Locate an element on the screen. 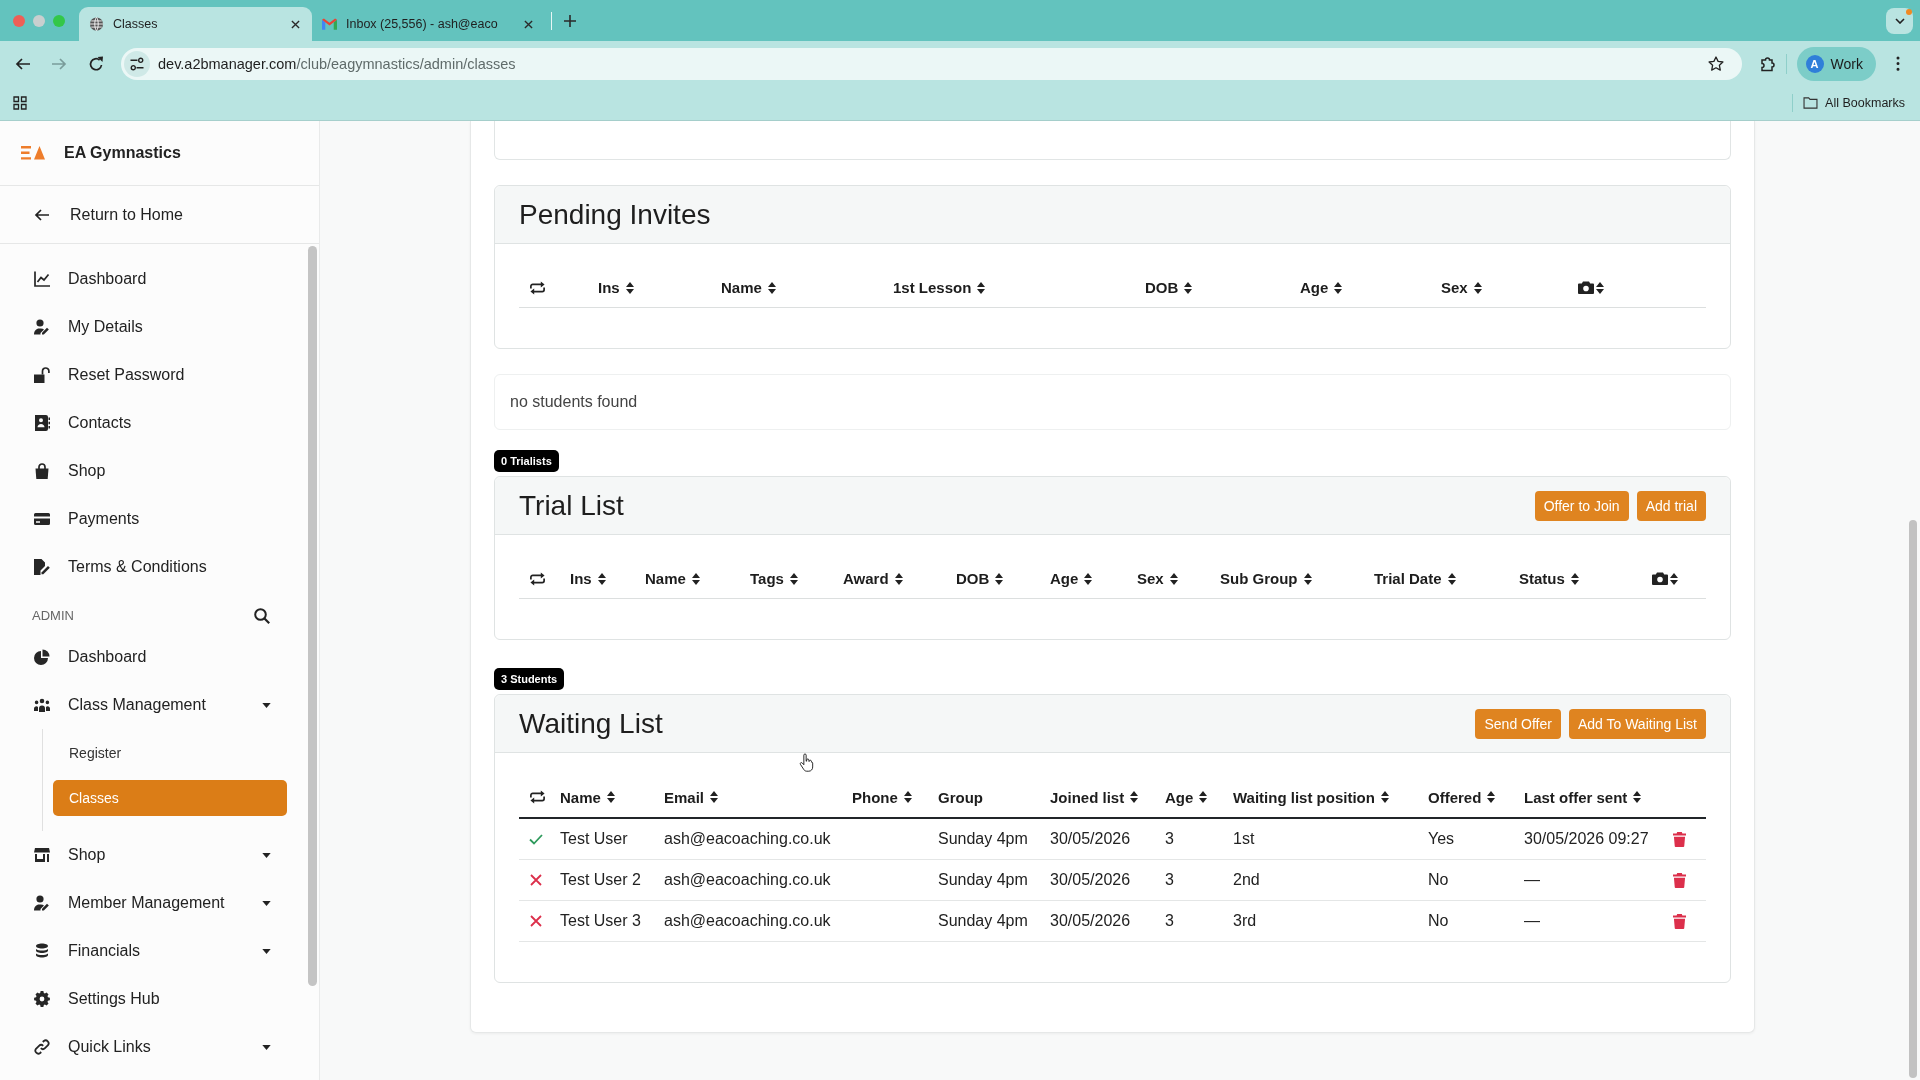 Image resolution: width=1920 pixels, height=1080 pixels. bookmark-star-icon is located at coordinates (1715, 63).